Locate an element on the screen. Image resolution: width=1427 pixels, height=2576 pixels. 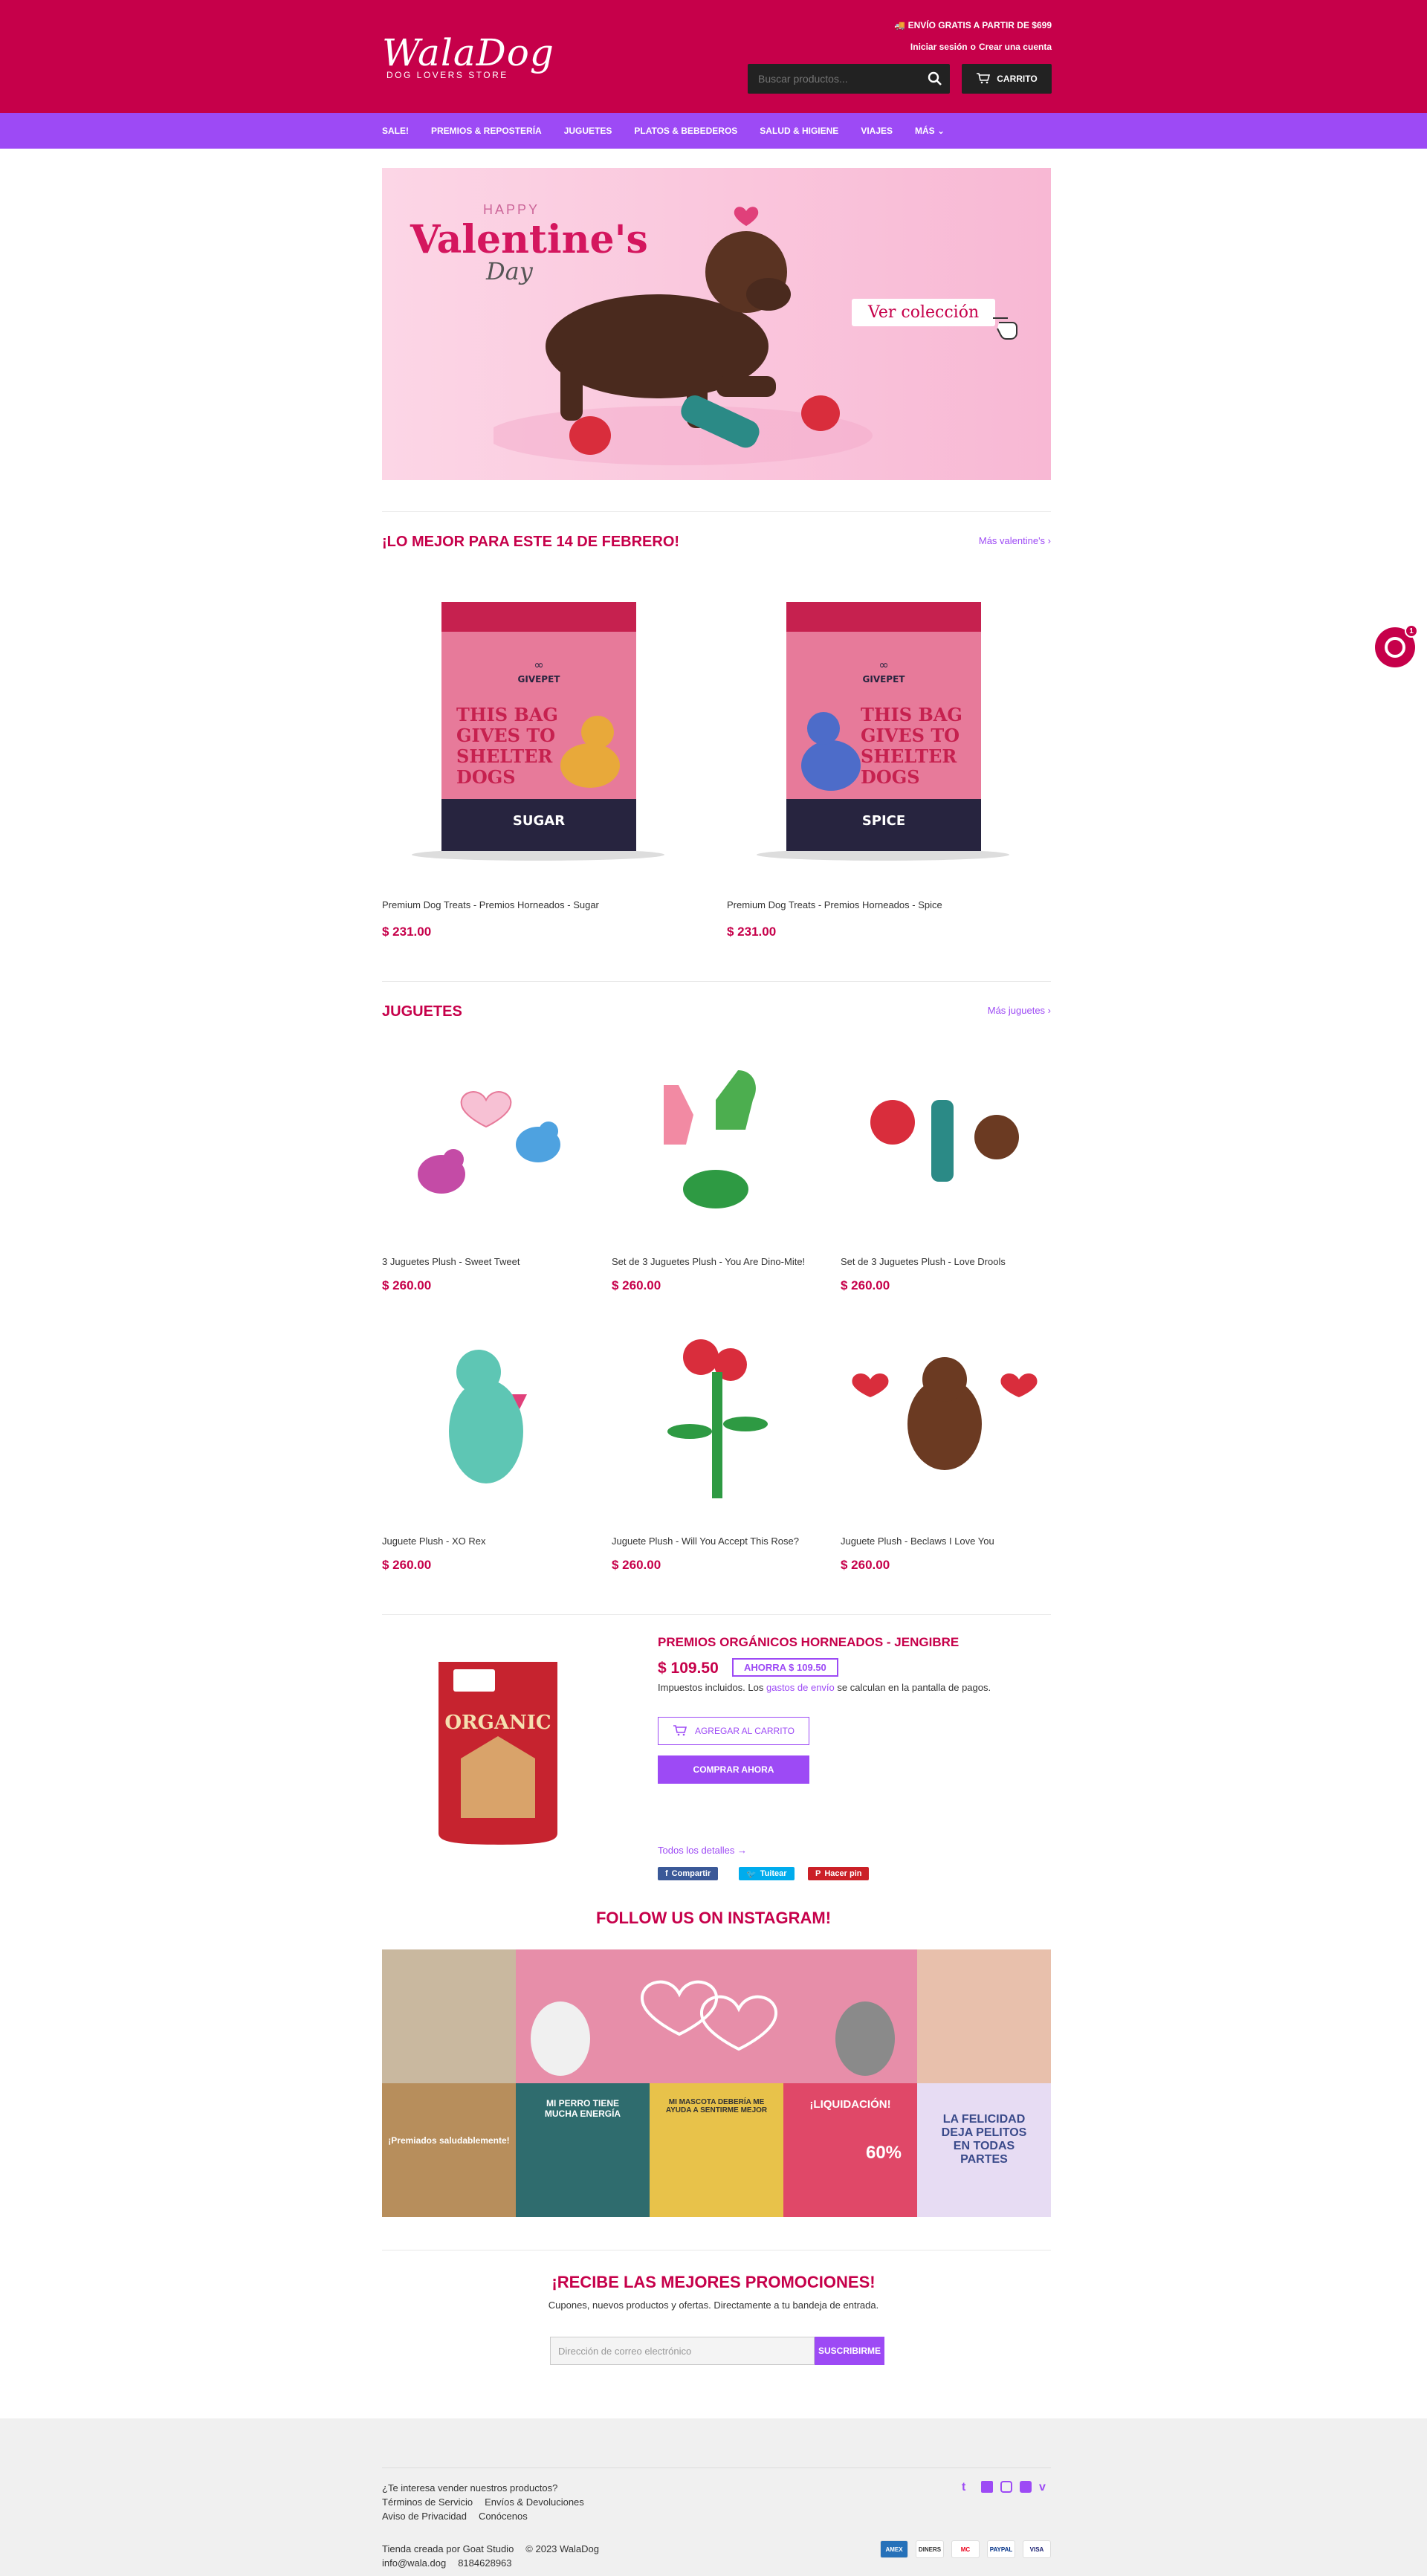
share-label: Compartir is located at coordinates (691, 1873).